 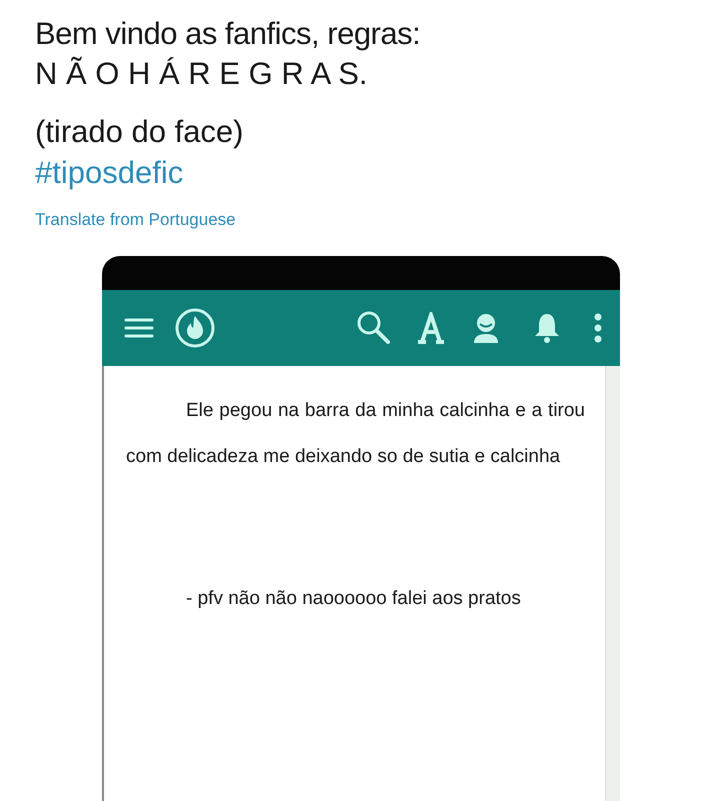 What do you see at coordinates (139, 328) in the screenshot?
I see `menu-icon` at bounding box center [139, 328].